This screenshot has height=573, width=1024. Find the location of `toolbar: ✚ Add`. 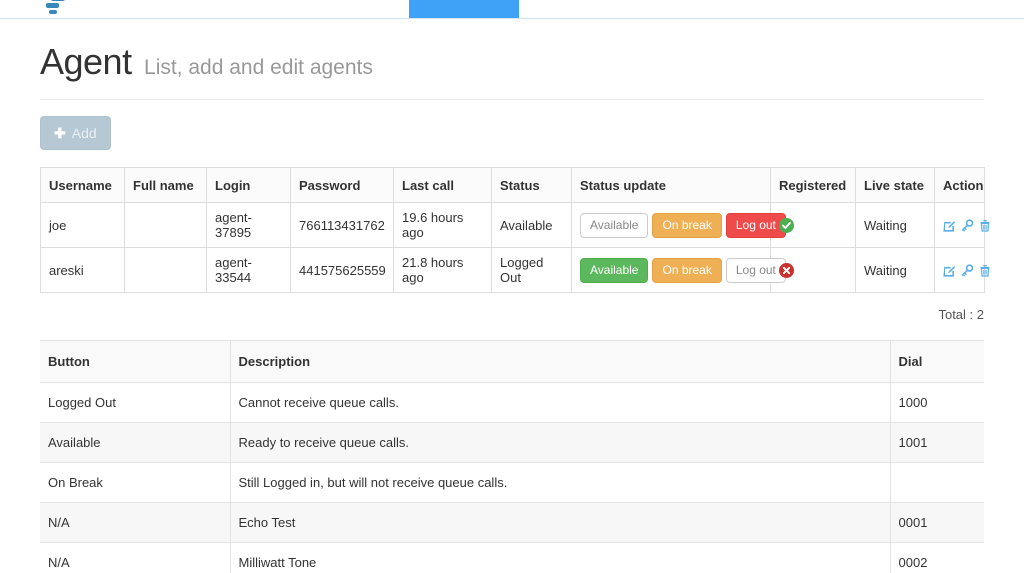

toolbar: ✚ Add is located at coordinates (512, 133).